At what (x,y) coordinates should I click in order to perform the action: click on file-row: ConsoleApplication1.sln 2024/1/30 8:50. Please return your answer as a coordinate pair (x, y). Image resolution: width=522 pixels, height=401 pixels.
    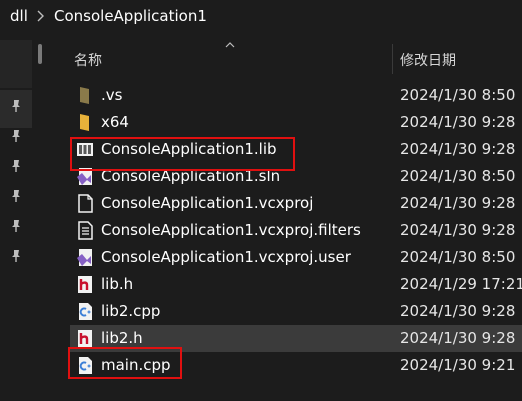
    Looking at the image, I should click on (296, 176).